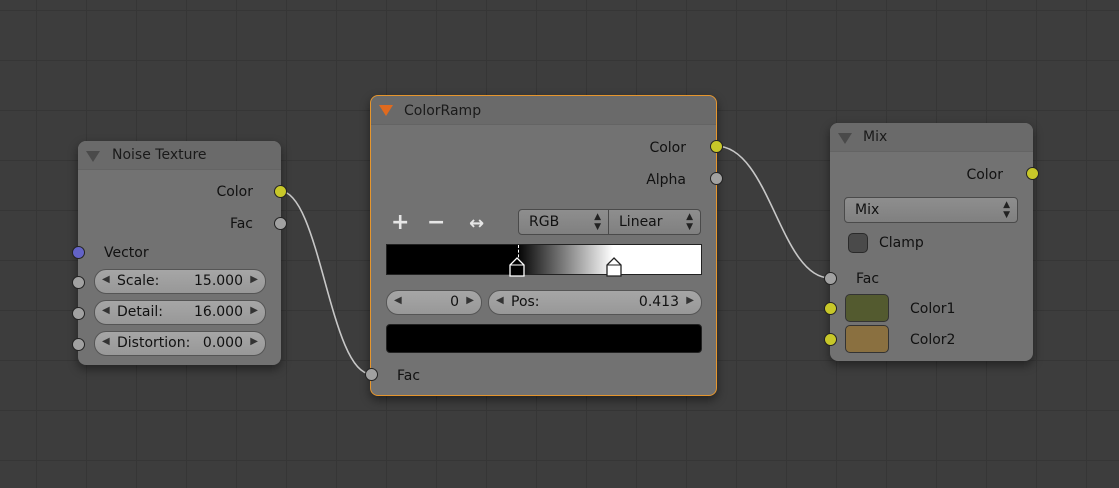 The height and width of the screenshot is (488, 1119). I want to click on ramp-output-alpha-socket, so click(716, 178).